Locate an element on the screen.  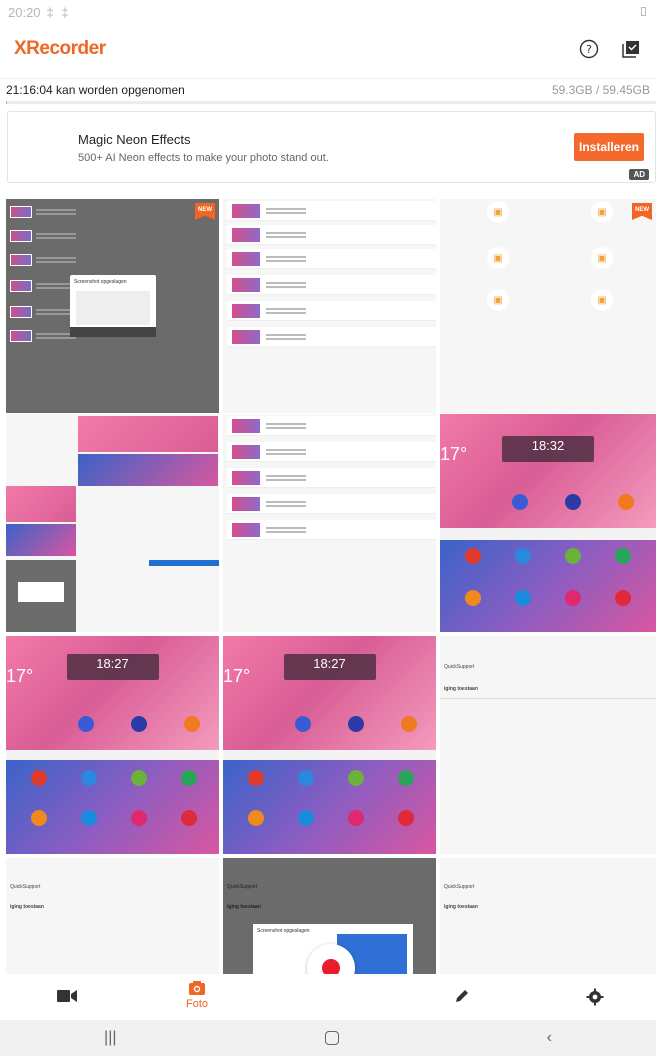
image-icon: ▣ is located at coordinates (602, 212).